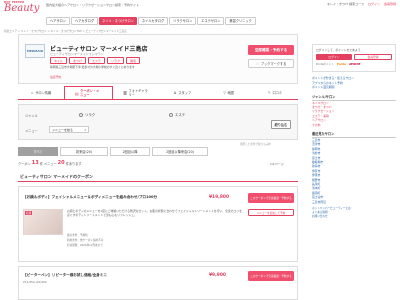  I want to click on brand-main-text: Beauty, so click(22, 8).